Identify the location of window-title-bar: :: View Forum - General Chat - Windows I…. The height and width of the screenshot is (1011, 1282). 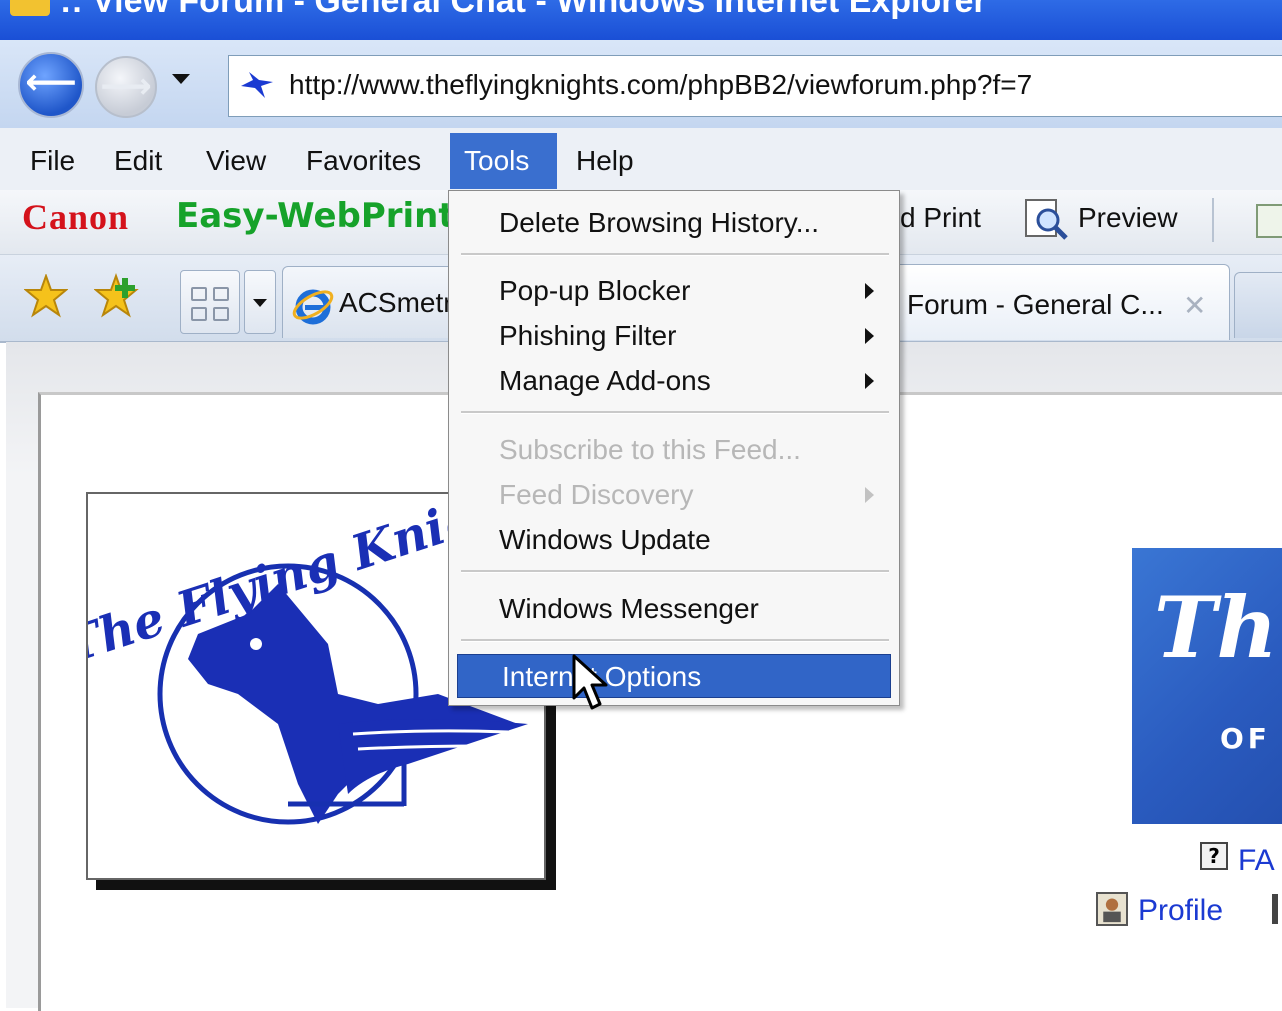
(641, 20).